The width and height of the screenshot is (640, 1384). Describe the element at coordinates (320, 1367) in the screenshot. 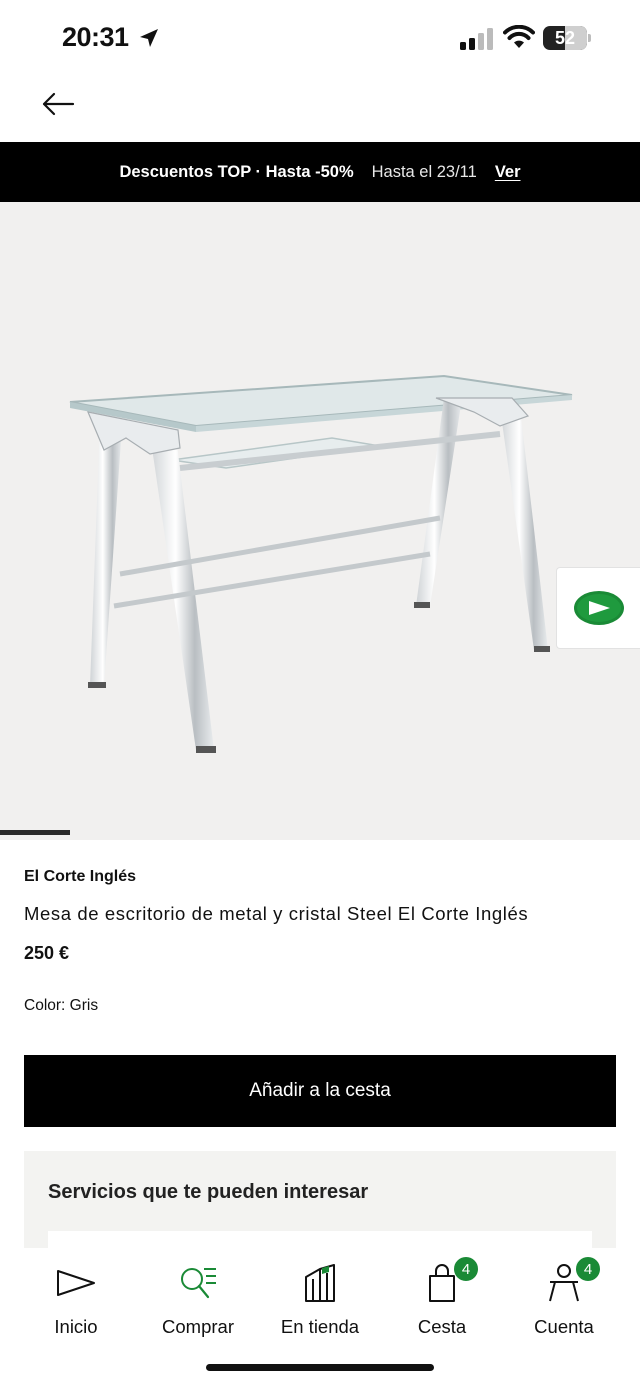

I see `home-indicator` at that location.